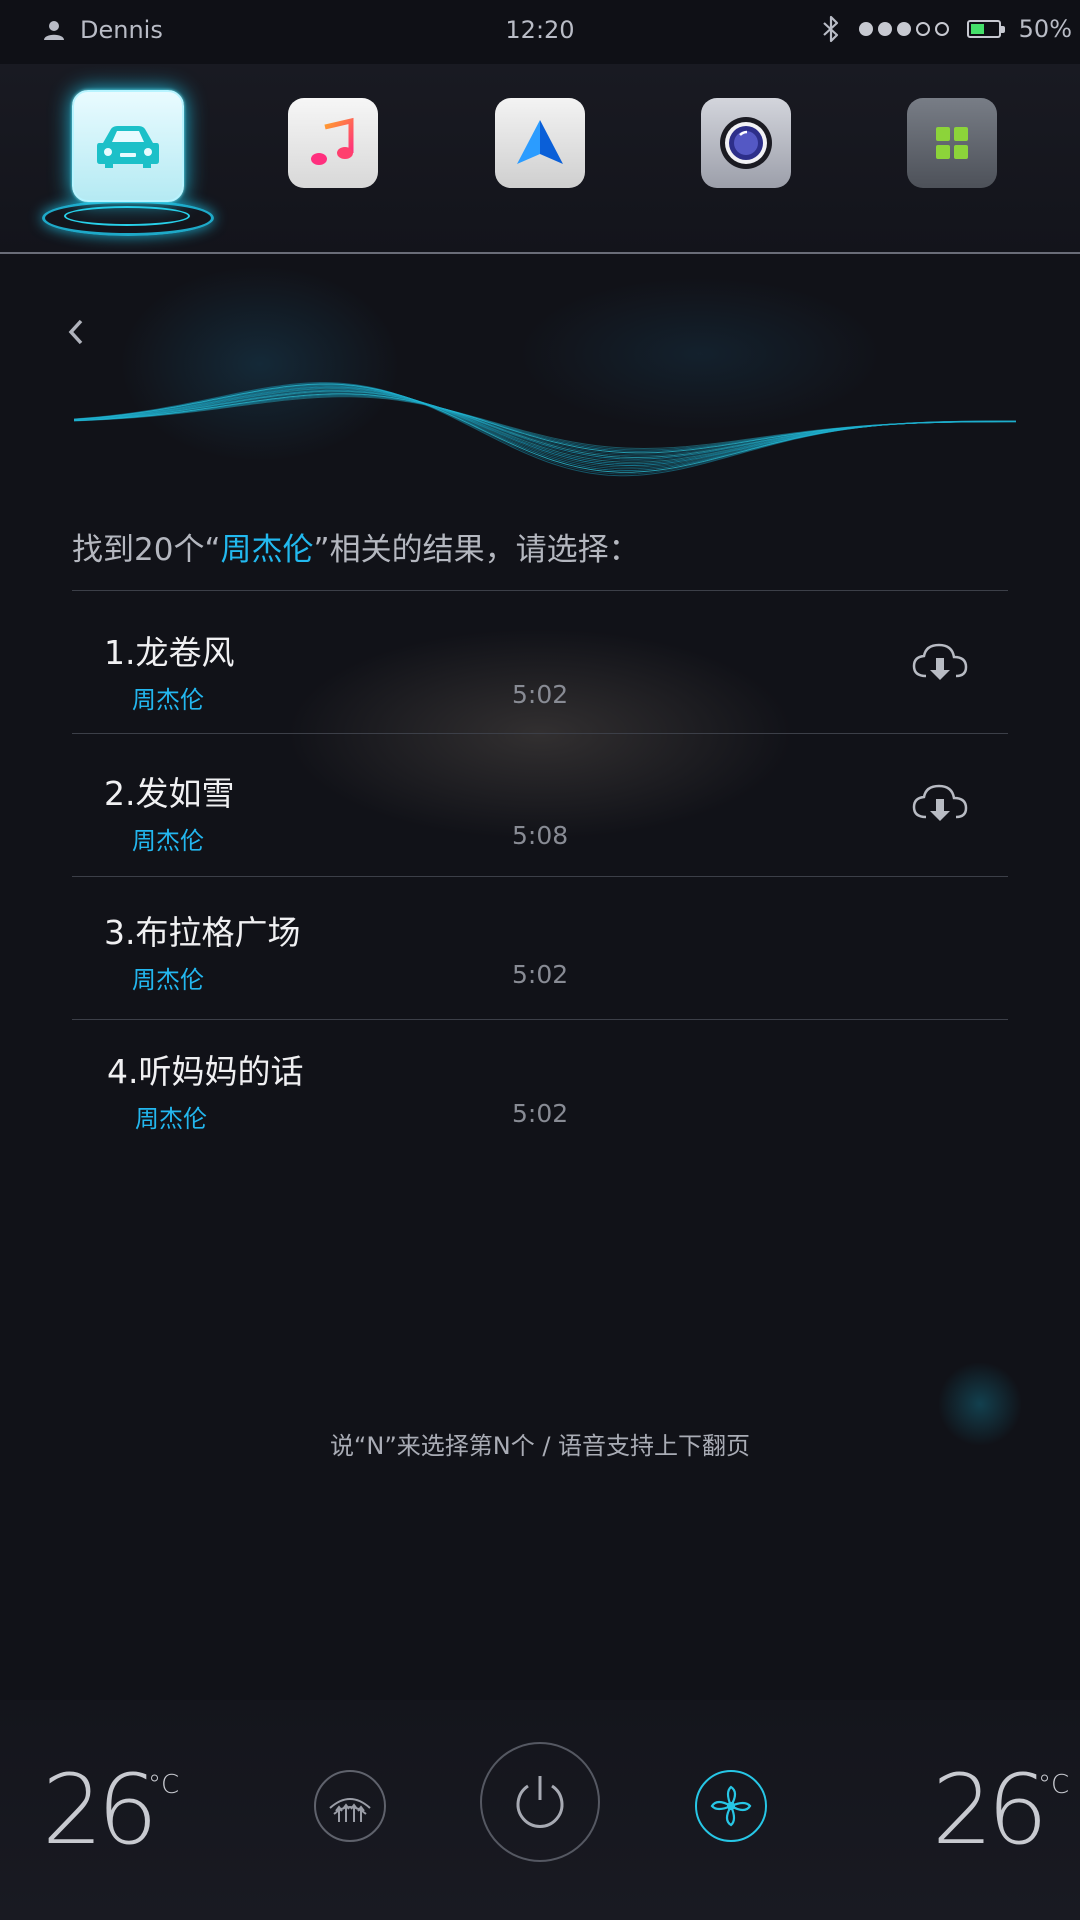  I want to click on song-title: 4.听妈妈的话, so click(205, 1071).